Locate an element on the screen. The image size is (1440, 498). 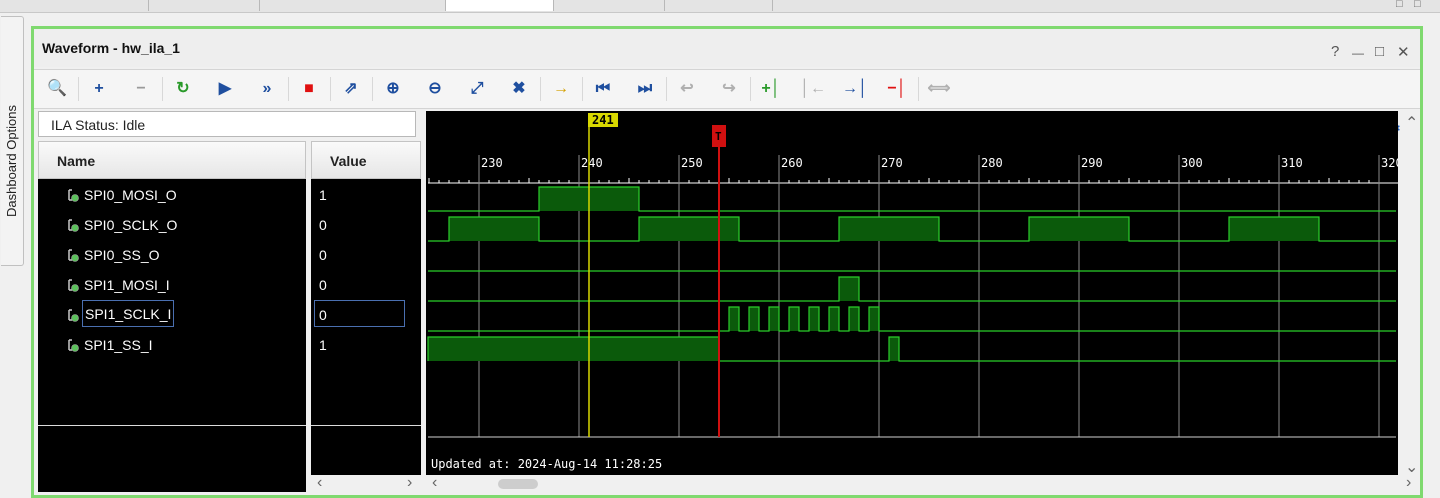
help-icon: ? is located at coordinates (1335, 51).